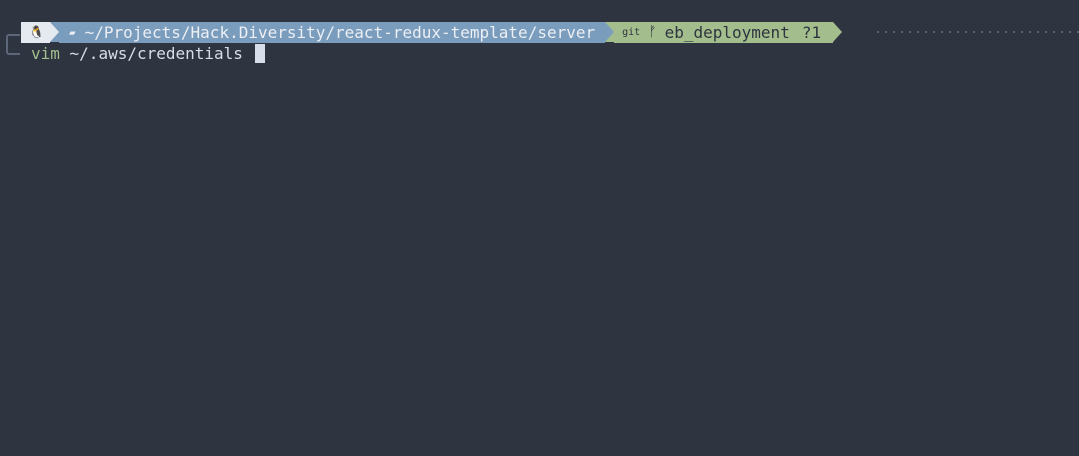  What do you see at coordinates (13, 44) in the screenshot?
I see `prompt-bracket` at bounding box center [13, 44].